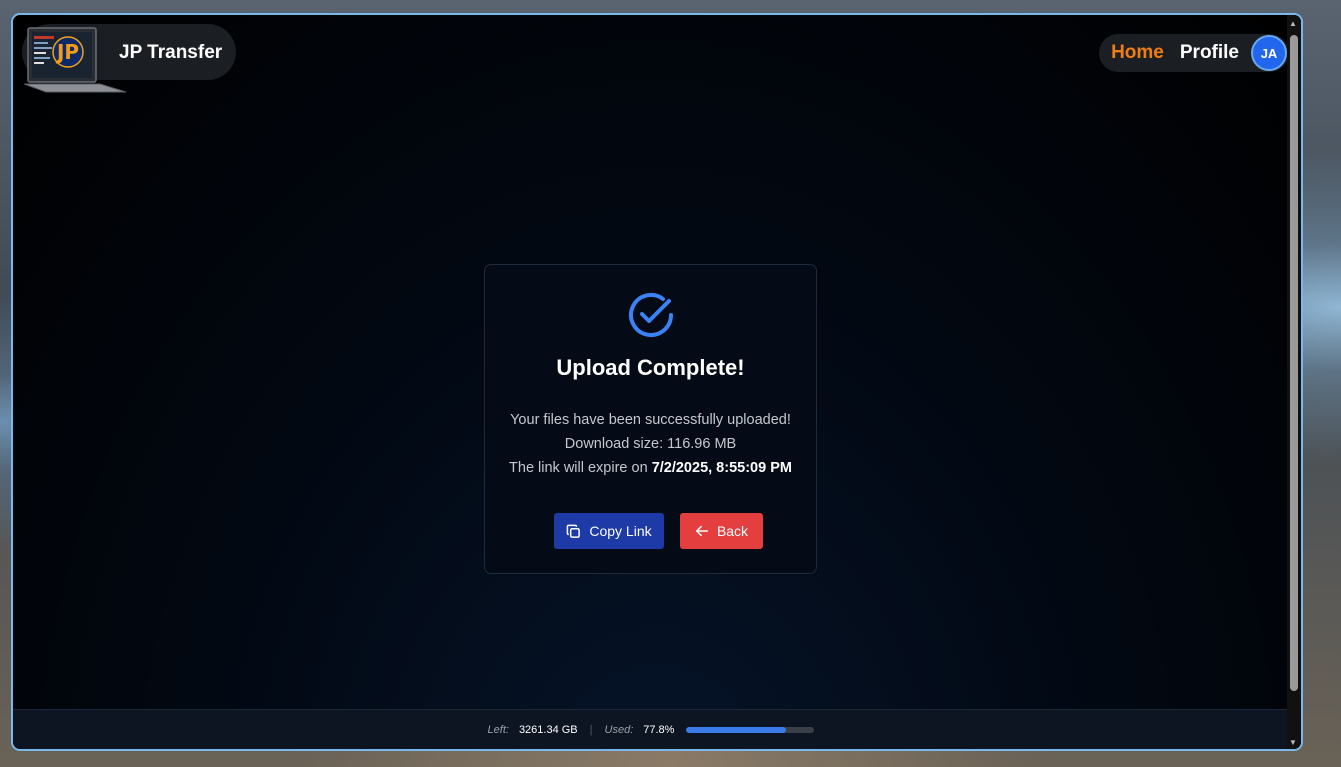 The width and height of the screenshot is (1341, 767). What do you see at coordinates (1293, 742) in the screenshot?
I see `scroll-down-icon: ▼` at bounding box center [1293, 742].